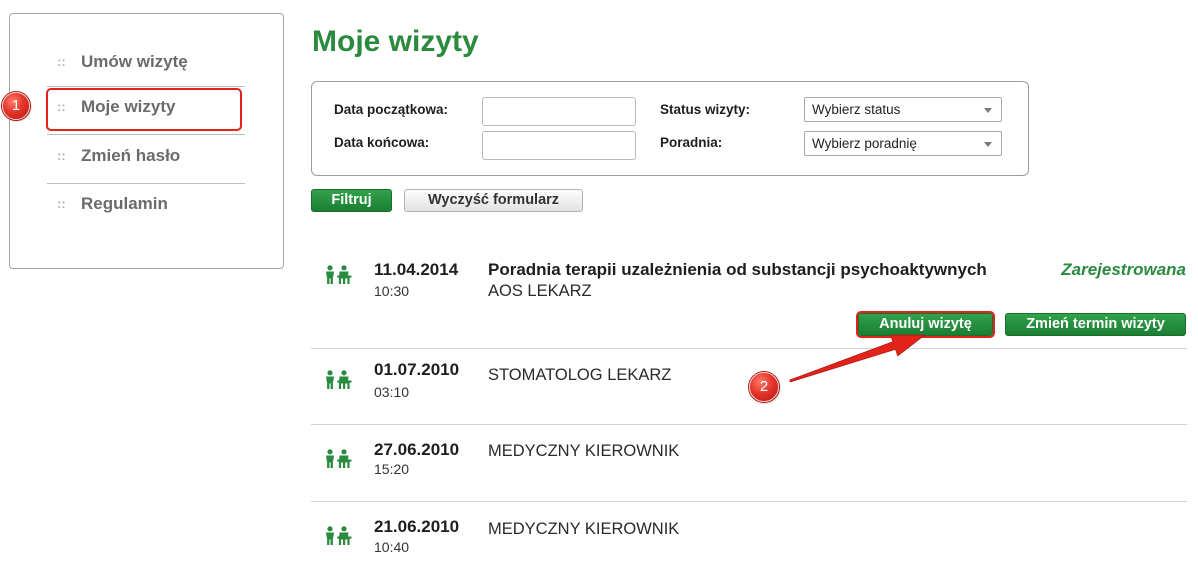  What do you see at coordinates (395, 41) in the screenshot?
I see `page-title: Moje wizyty` at bounding box center [395, 41].